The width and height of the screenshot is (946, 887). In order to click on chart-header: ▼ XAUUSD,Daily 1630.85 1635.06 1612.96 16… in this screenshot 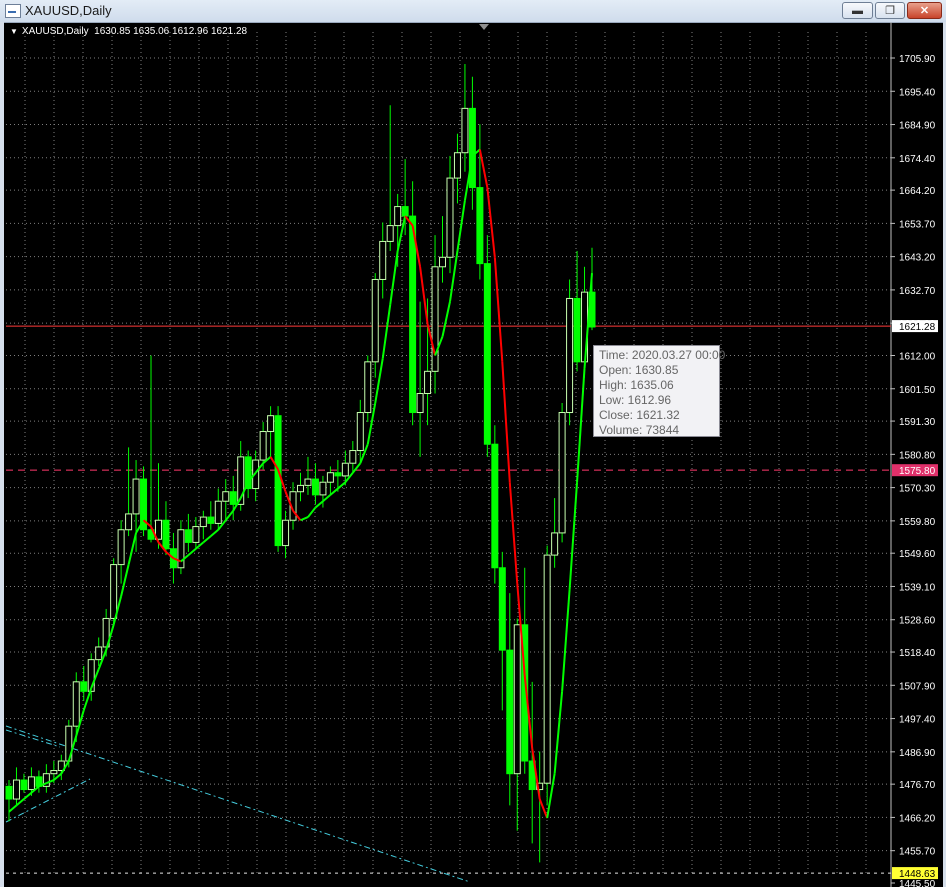, I will do `click(128, 31)`.